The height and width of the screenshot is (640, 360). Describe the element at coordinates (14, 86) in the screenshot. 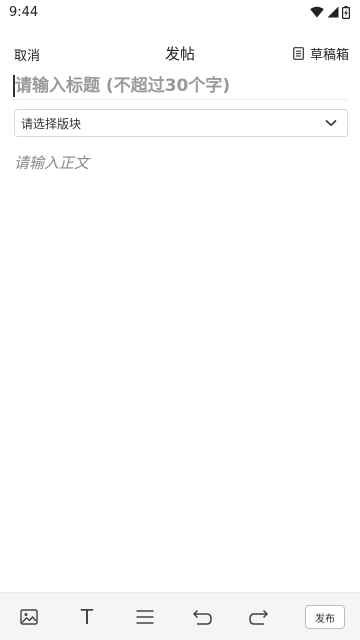

I see `text-cursor` at that location.